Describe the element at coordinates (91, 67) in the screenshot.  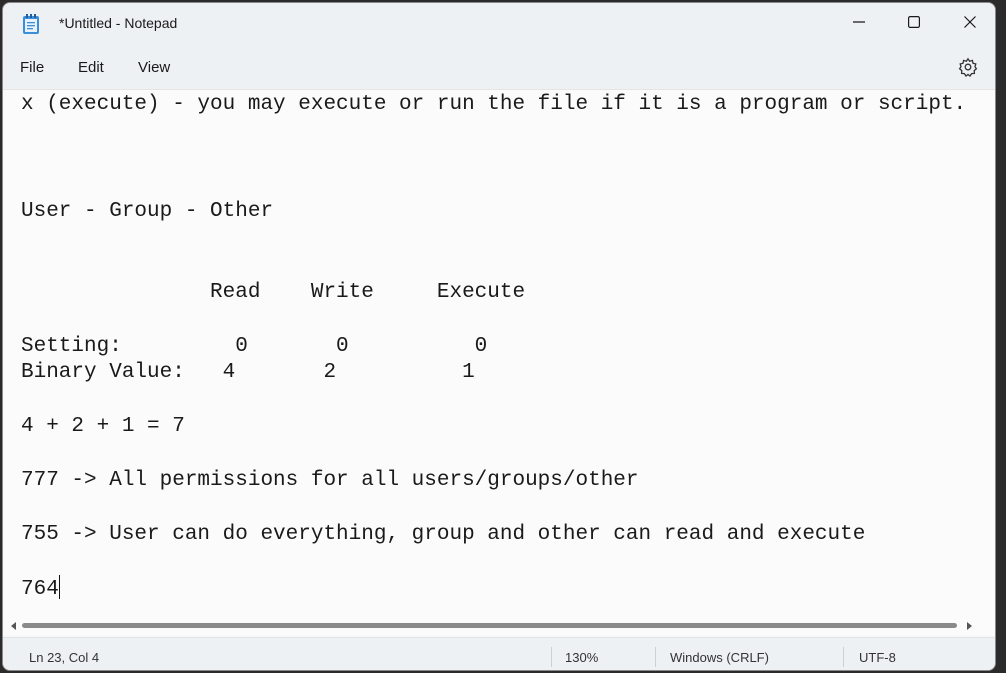
I see `menu-edit: Edit` at that location.